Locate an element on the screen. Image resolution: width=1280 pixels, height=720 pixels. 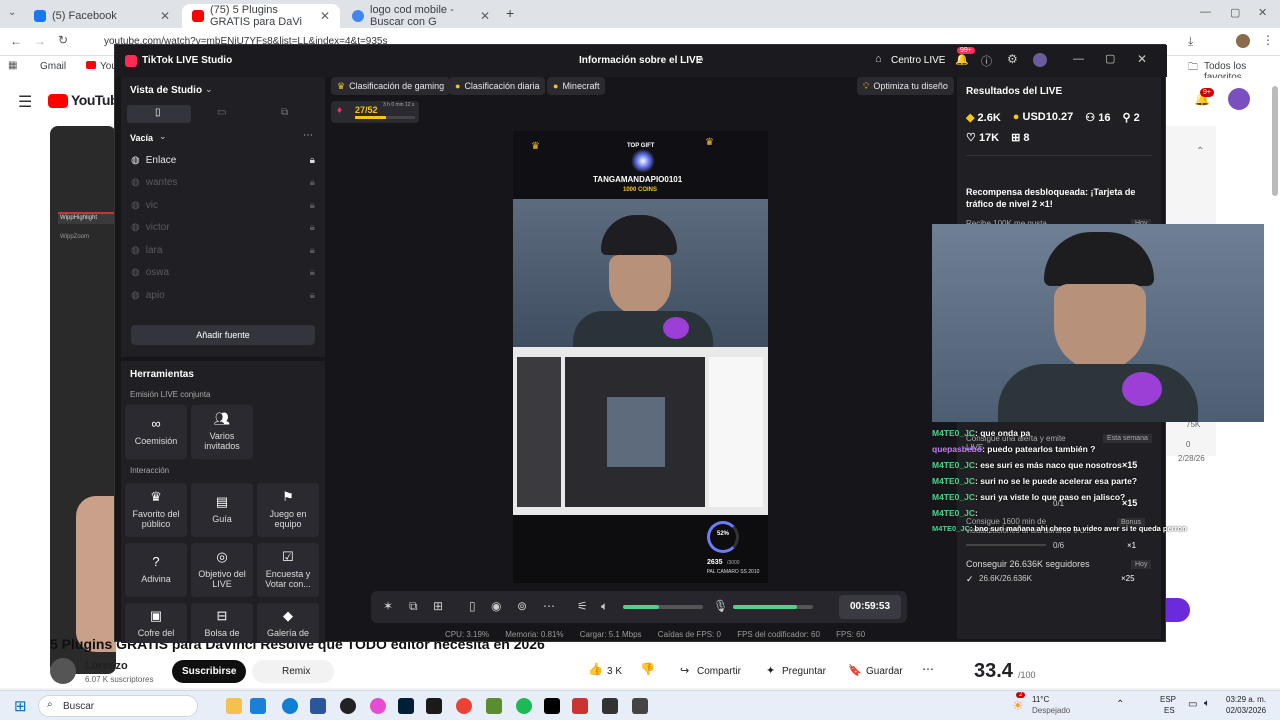
clock-date: 02/03/2026 is located at coordinates (1246, 710).